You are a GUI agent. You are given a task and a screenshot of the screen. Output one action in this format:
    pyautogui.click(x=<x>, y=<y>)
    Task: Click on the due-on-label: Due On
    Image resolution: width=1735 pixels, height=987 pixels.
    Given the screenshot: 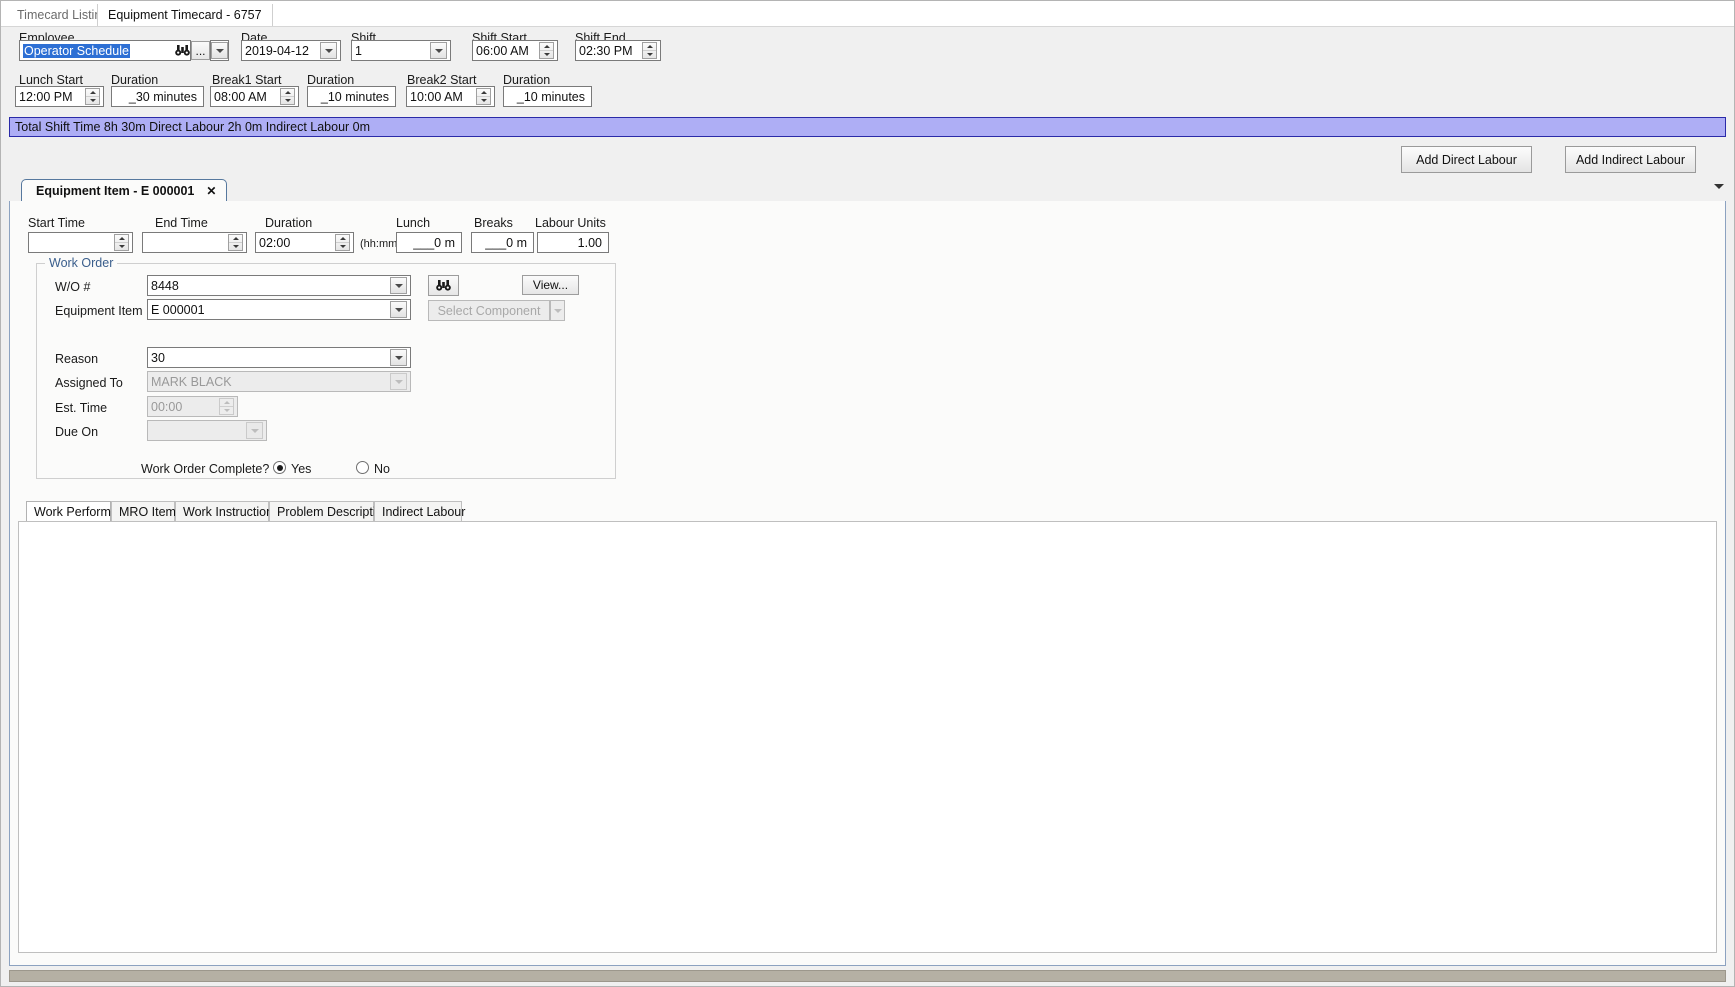 What is the action you would take?
    pyautogui.click(x=77, y=432)
    